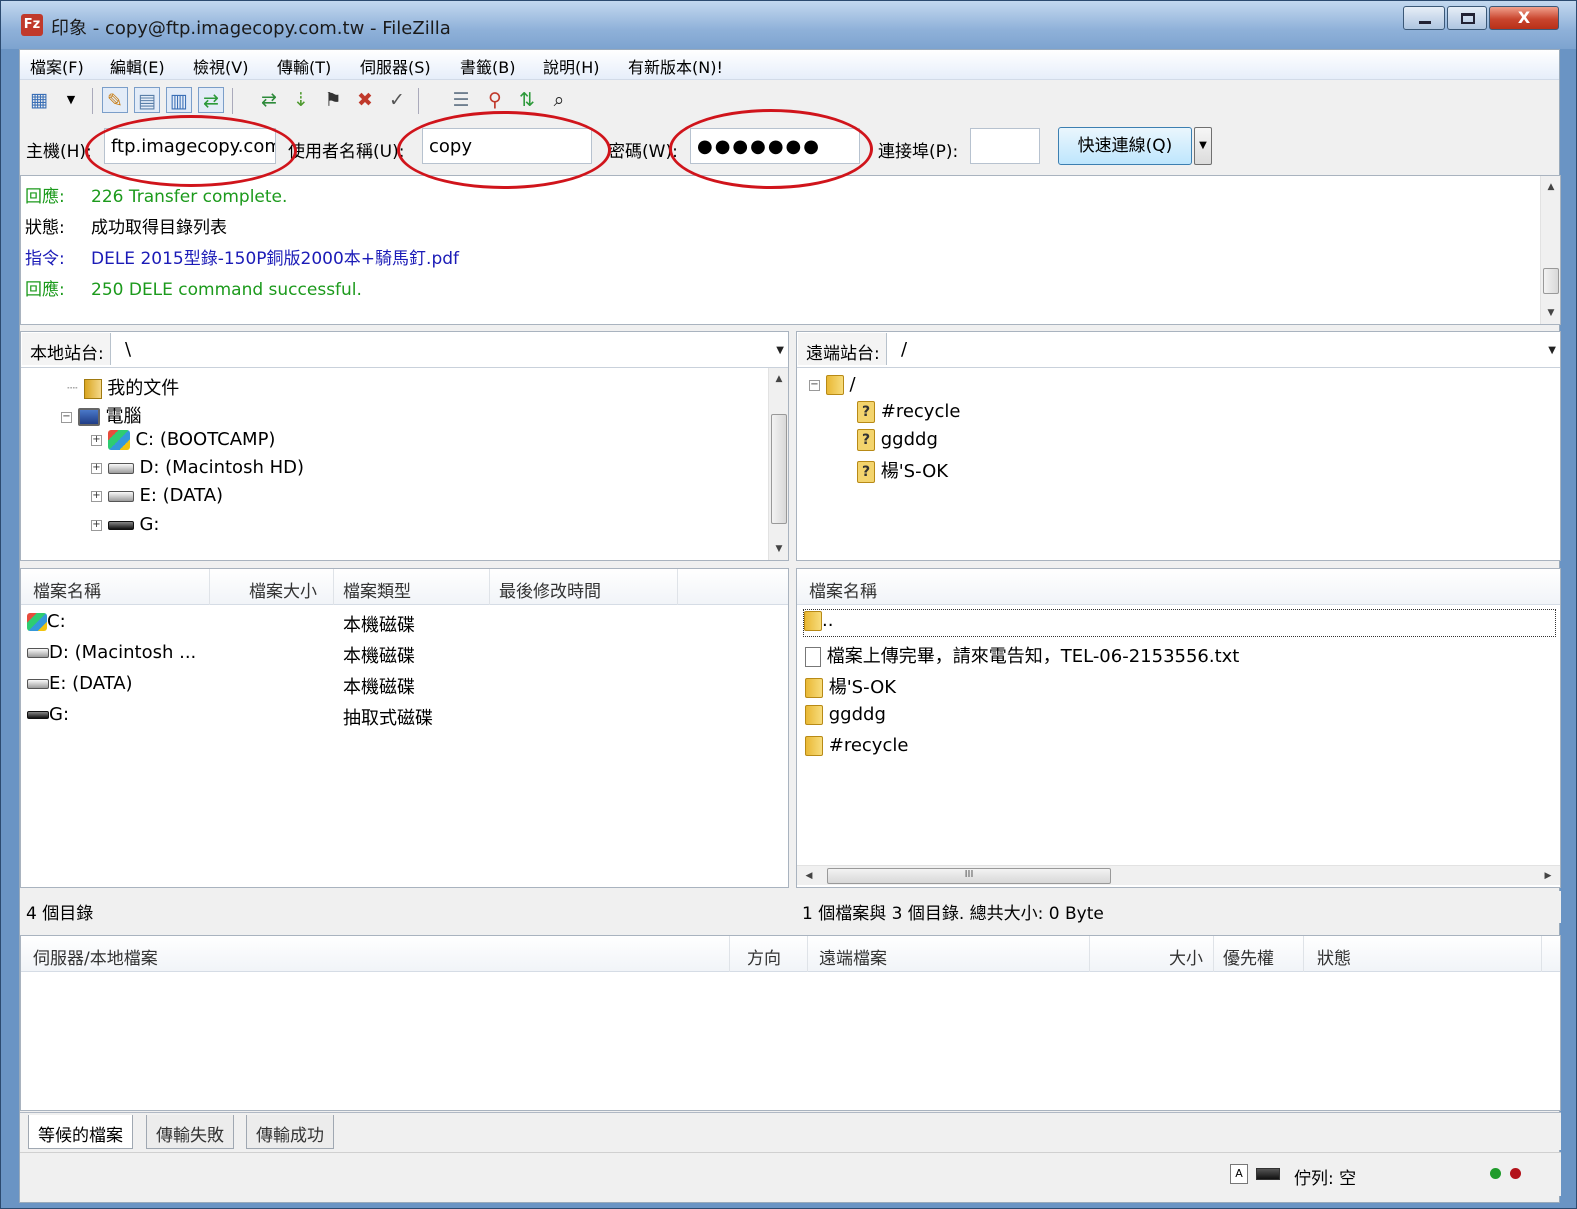 Image resolution: width=1577 pixels, height=1209 pixels. What do you see at coordinates (125, 524) in the screenshot?
I see `tree-item-drive-g: + G:` at bounding box center [125, 524].